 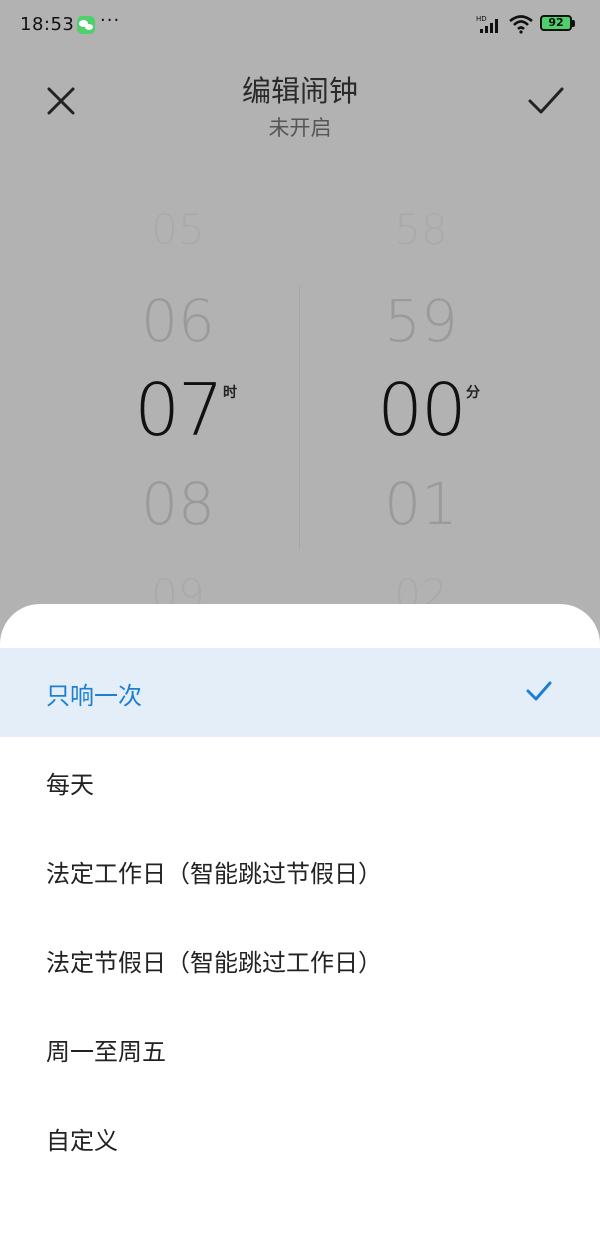 I want to click on repeat-option-legal-workdays: 法定工作日（智能跳过节假日）, so click(x=300, y=870).